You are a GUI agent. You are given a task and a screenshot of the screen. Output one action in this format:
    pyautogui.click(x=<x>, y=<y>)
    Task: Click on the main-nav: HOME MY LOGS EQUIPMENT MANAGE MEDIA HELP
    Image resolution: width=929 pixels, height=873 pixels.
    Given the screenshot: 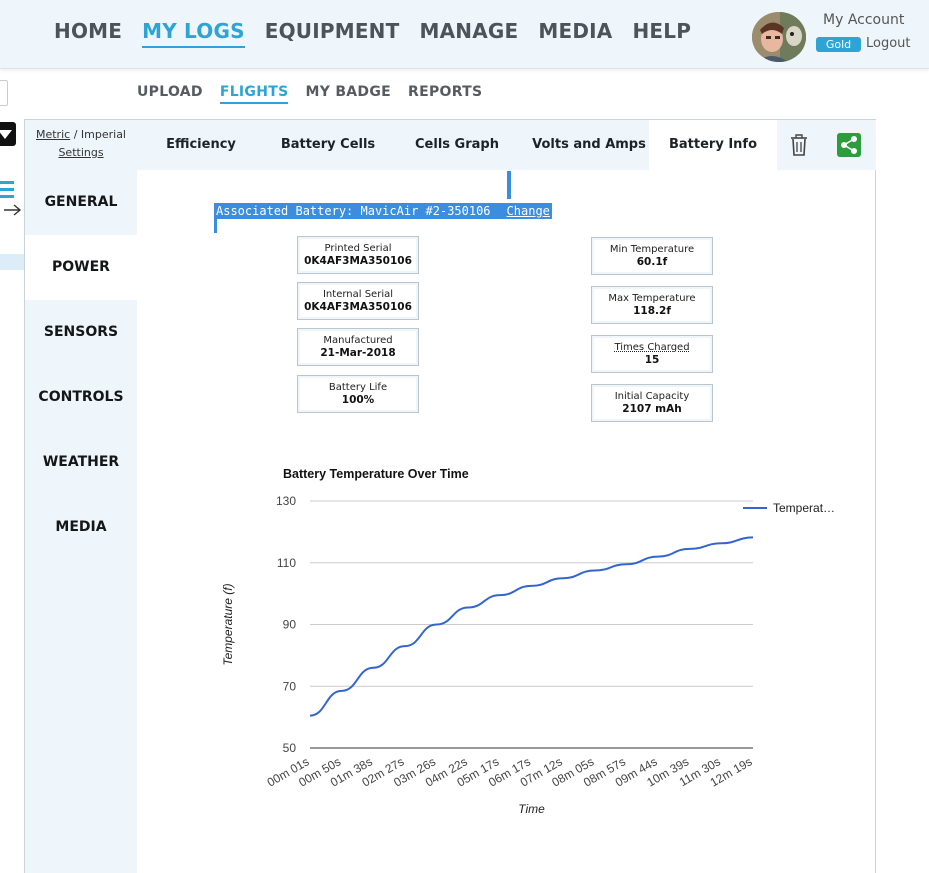 What is the action you would take?
    pyautogui.click(x=382, y=33)
    